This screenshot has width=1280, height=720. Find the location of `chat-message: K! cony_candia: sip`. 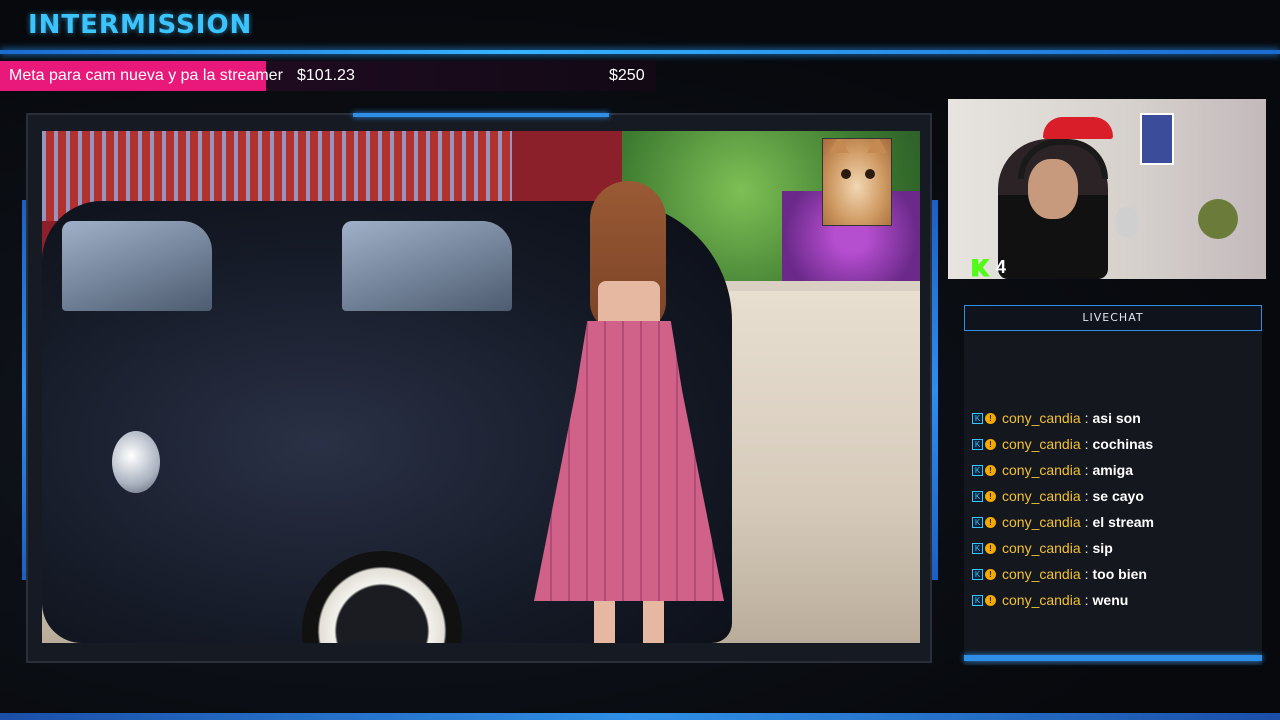

chat-message: K! cony_candia: sip is located at coordinates (1116, 548).